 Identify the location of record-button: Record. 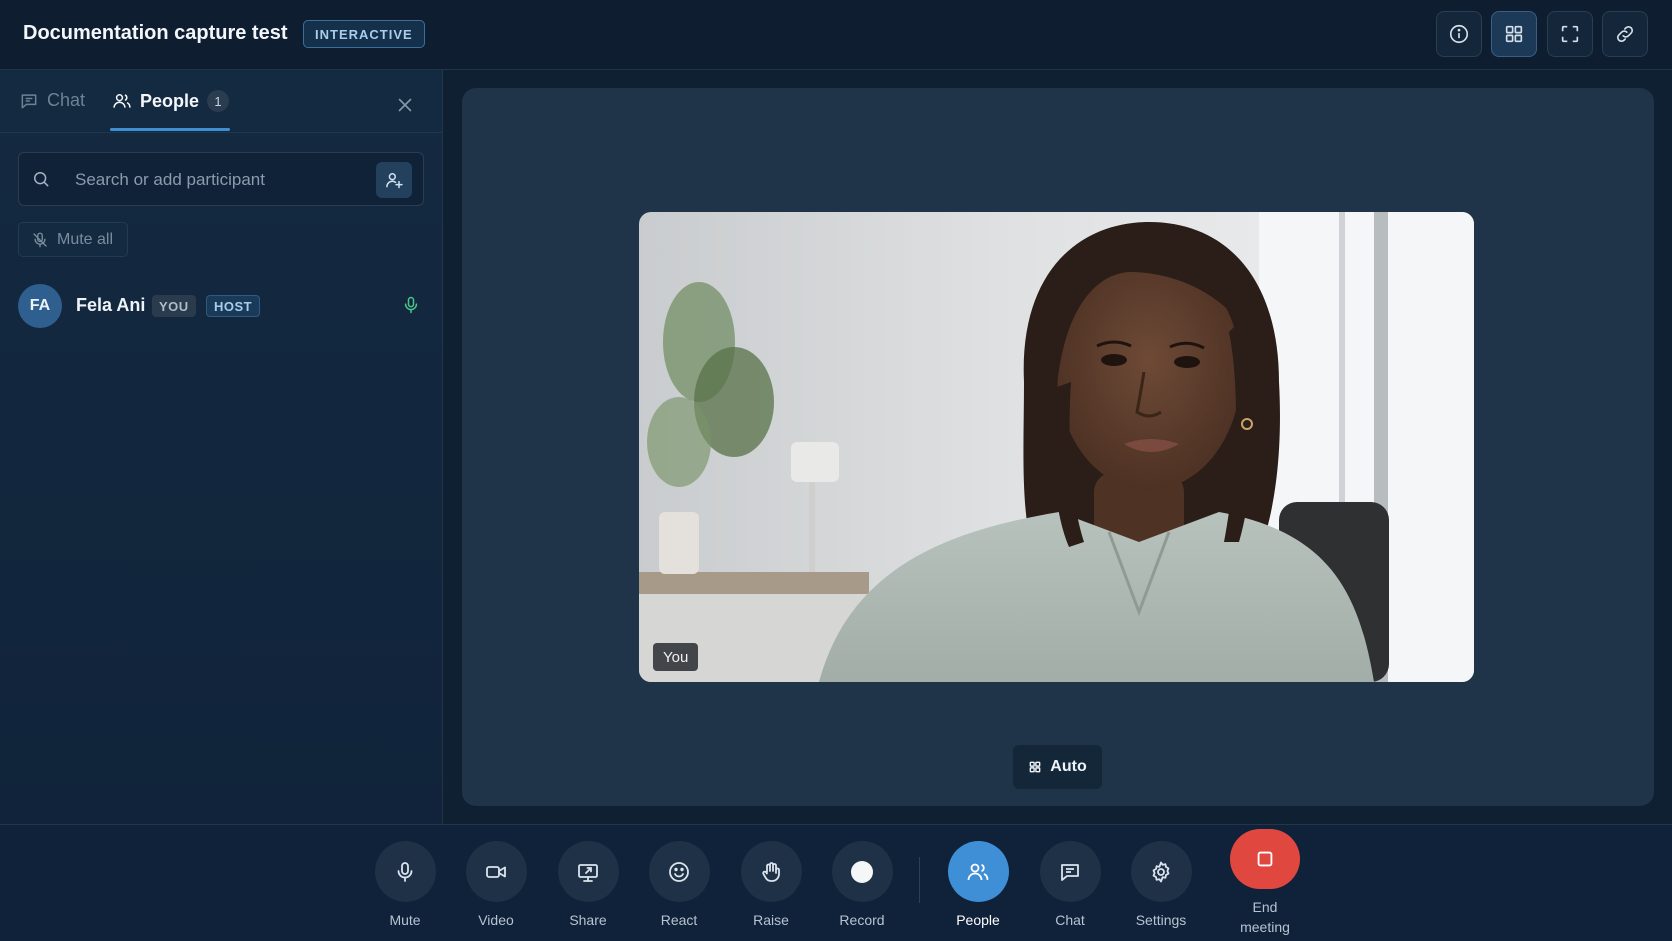
(862, 885).